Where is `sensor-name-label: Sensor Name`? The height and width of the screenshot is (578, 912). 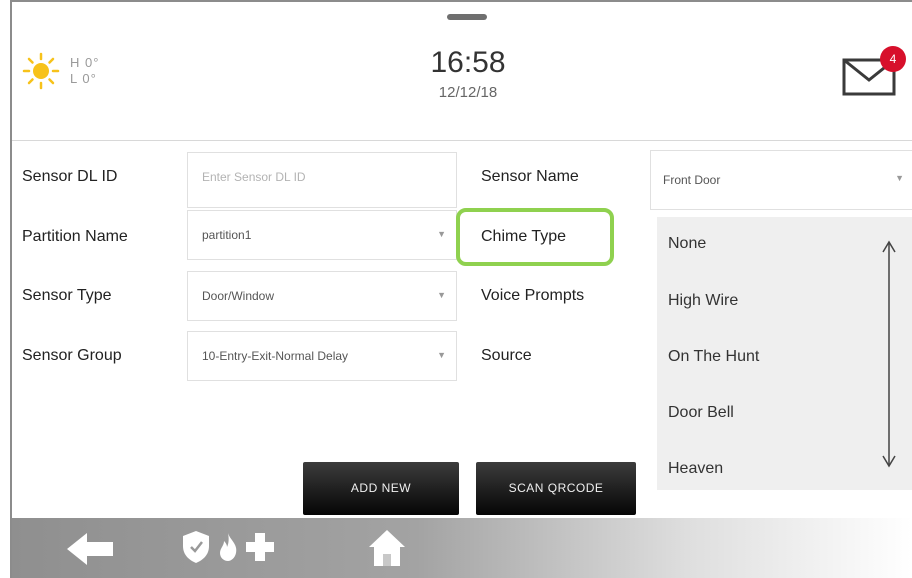 sensor-name-label: Sensor Name is located at coordinates (530, 176).